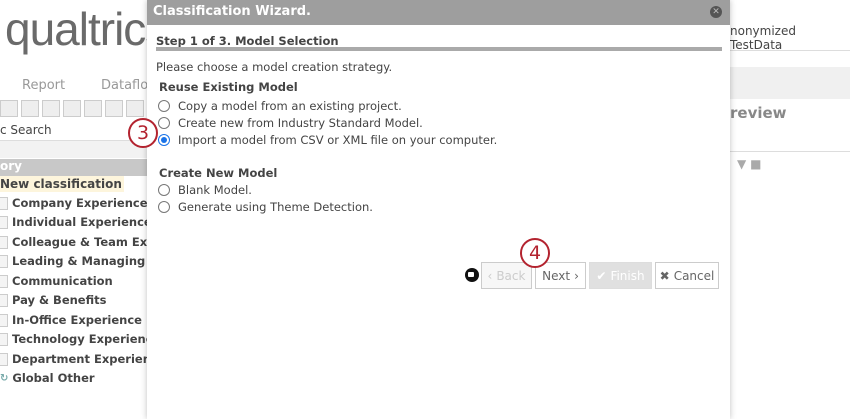 This screenshot has height=419, width=850. Describe the element at coordinates (93, 108) in the screenshot. I see `move-up-icon` at that location.